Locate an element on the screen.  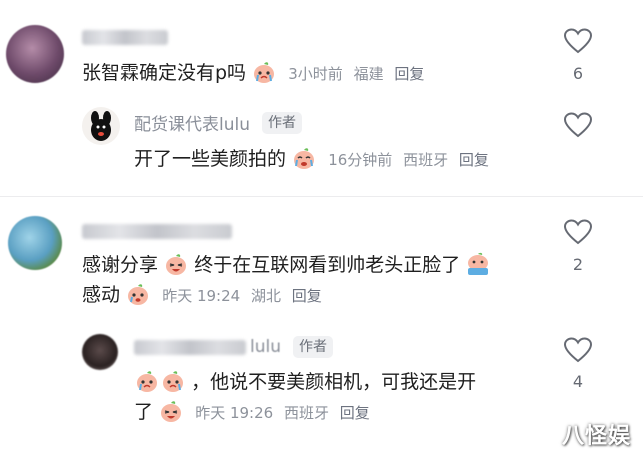
reply-body: 开了一些美颜拍的 16分钟前 西班牙 回复 is located at coordinates (314, 159).